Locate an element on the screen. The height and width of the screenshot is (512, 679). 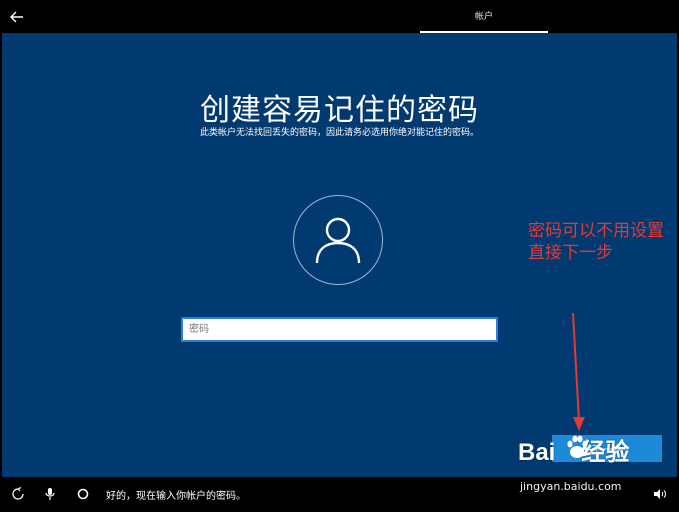
user-icon is located at coordinates (338, 240).